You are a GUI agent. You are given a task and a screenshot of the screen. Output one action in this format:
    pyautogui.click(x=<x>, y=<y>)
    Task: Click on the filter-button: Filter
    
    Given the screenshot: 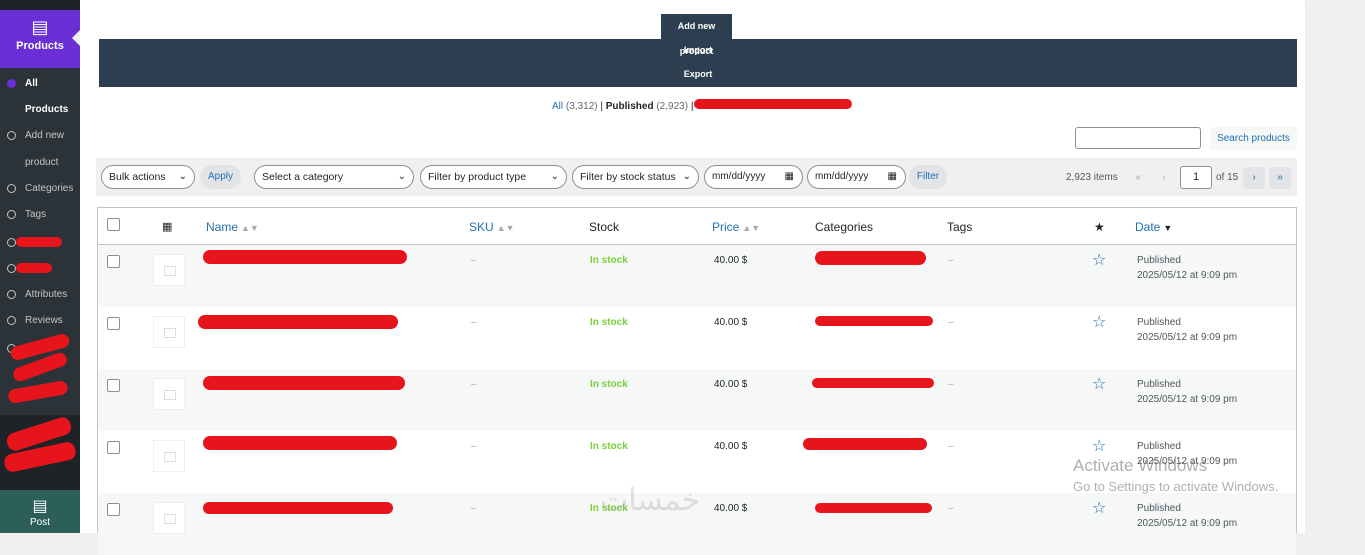 What is the action you would take?
    pyautogui.click(x=928, y=177)
    